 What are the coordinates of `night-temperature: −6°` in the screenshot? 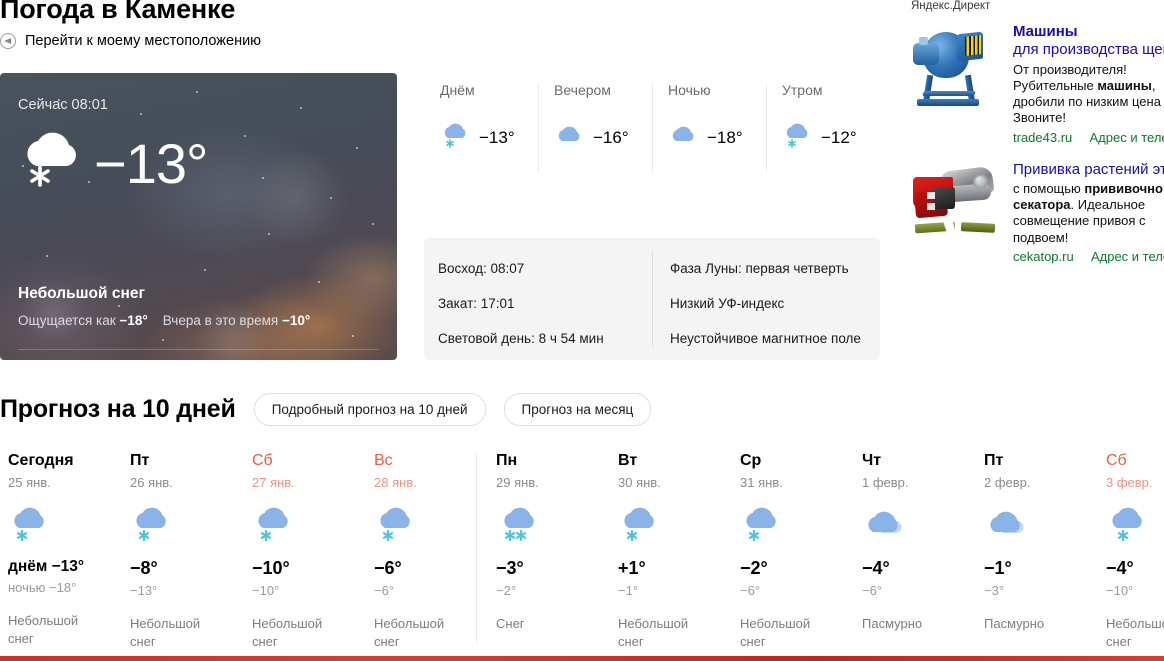 It's located at (384, 590).